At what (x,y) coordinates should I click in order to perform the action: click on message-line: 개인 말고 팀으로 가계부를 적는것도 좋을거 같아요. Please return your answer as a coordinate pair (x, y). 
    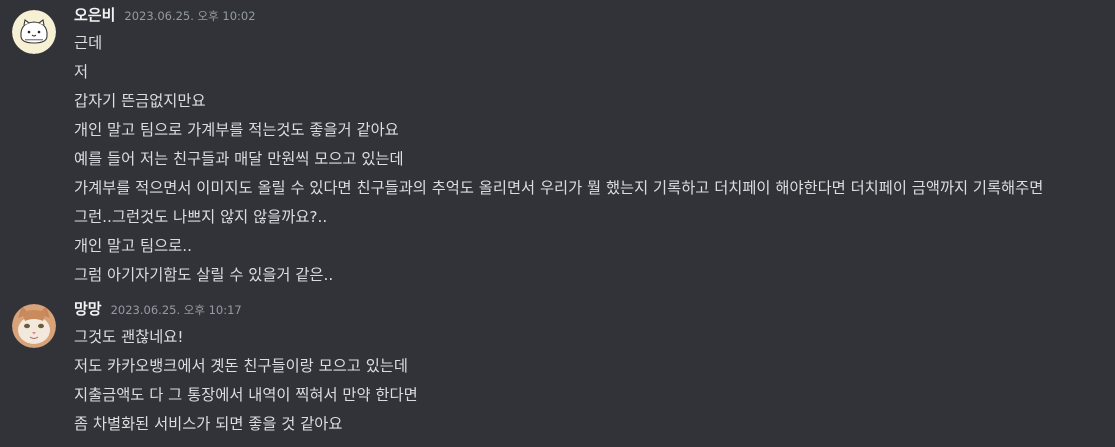
    Looking at the image, I should click on (236, 130).